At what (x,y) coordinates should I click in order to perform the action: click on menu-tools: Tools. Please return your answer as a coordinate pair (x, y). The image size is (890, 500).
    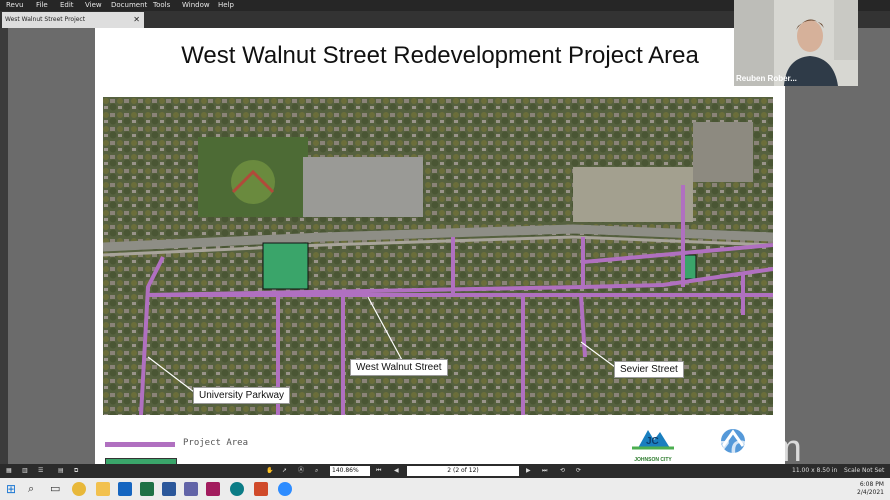
    Looking at the image, I should click on (161, 5).